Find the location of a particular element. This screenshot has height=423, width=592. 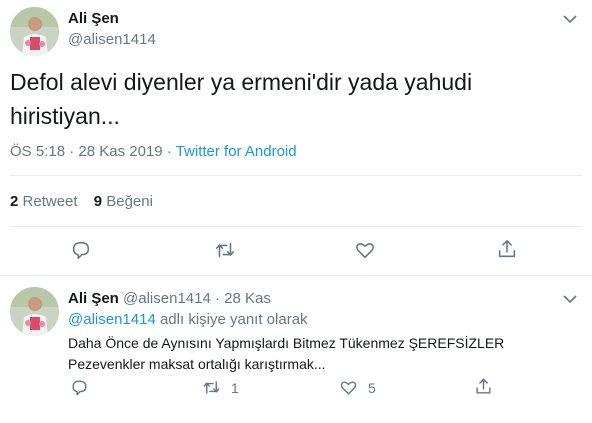

tweet-date: 28 Kas 2019 is located at coordinates (120, 151).